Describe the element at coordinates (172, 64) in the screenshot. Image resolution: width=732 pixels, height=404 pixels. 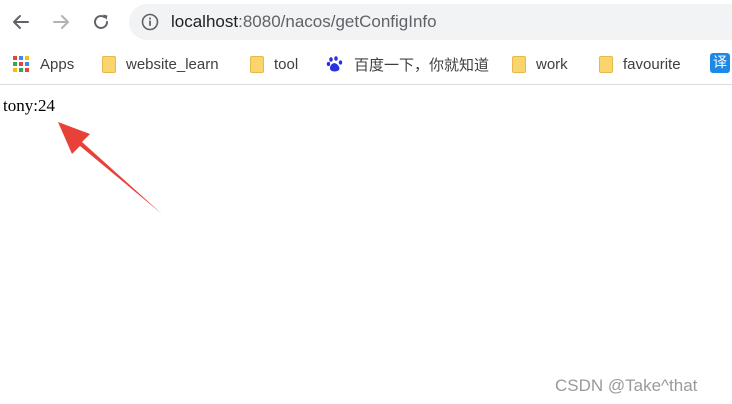
I see `bookmark-label: website_learn` at that location.